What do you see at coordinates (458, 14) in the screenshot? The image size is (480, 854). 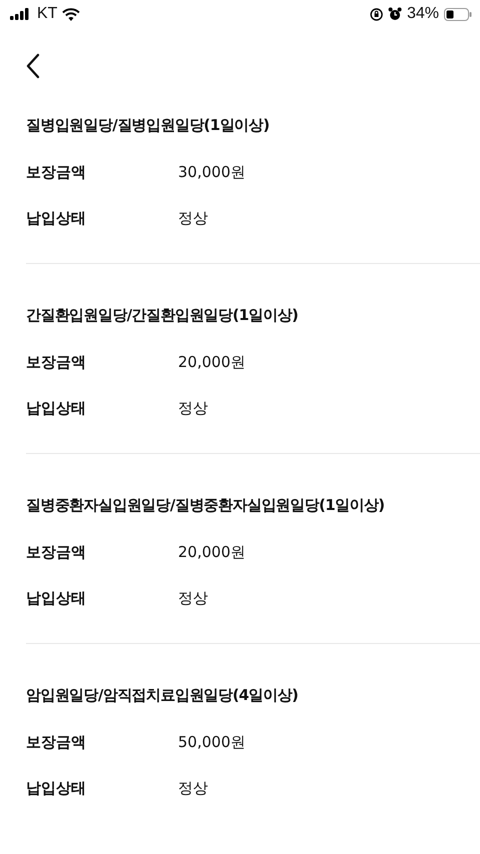 I see `battery-icon` at bounding box center [458, 14].